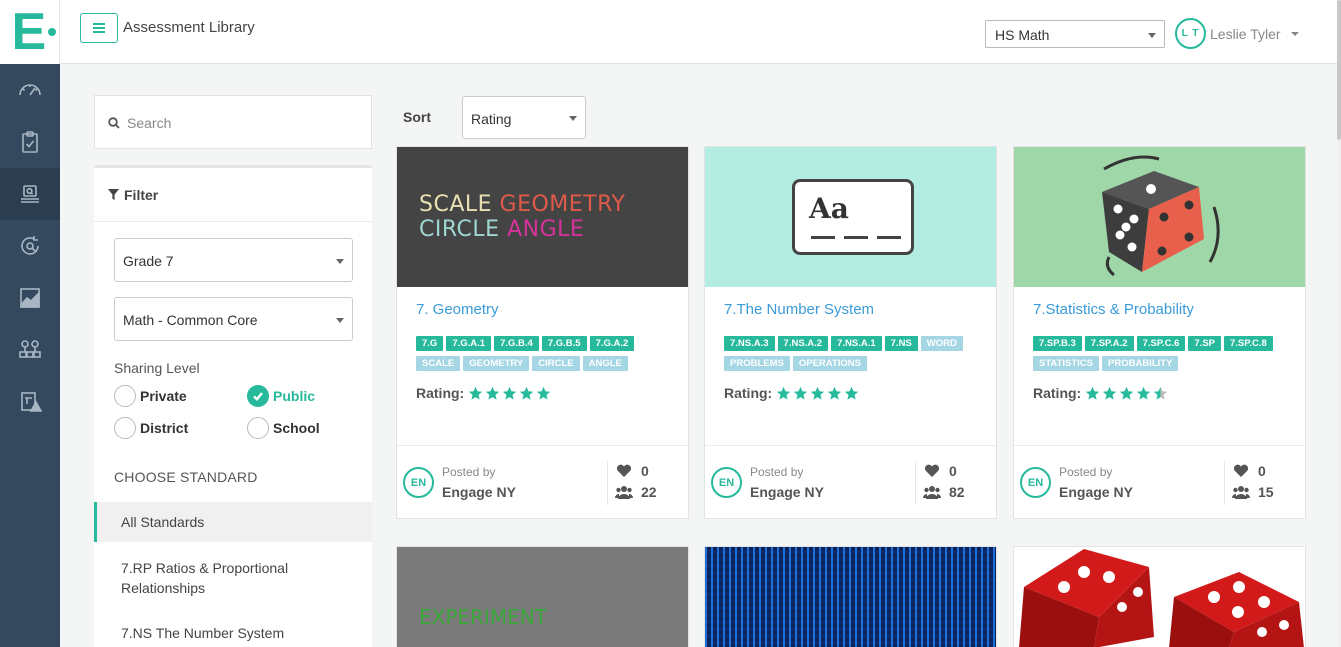 This screenshot has width=1341, height=647. I want to click on card-title: 7.The Number System, so click(799, 309).